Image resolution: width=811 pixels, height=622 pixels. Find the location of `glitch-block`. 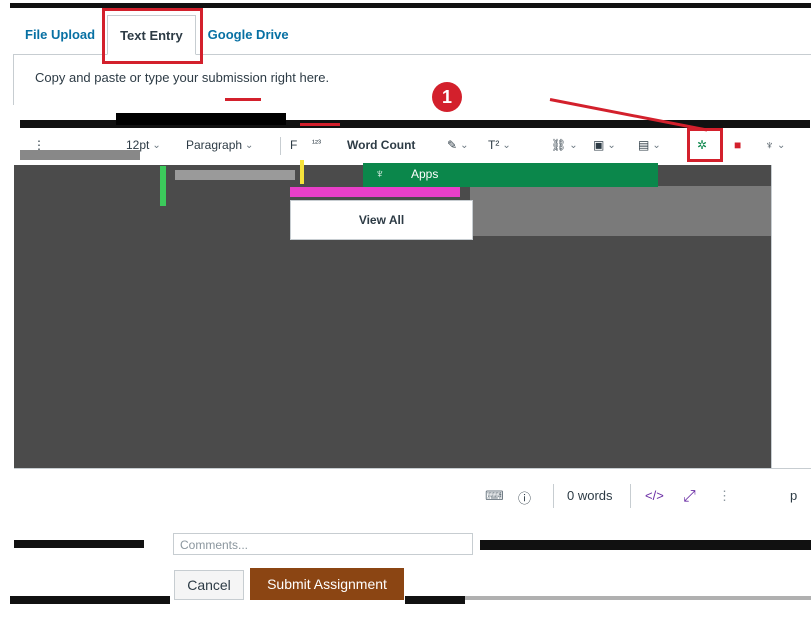

glitch-block is located at coordinates (620, 211).